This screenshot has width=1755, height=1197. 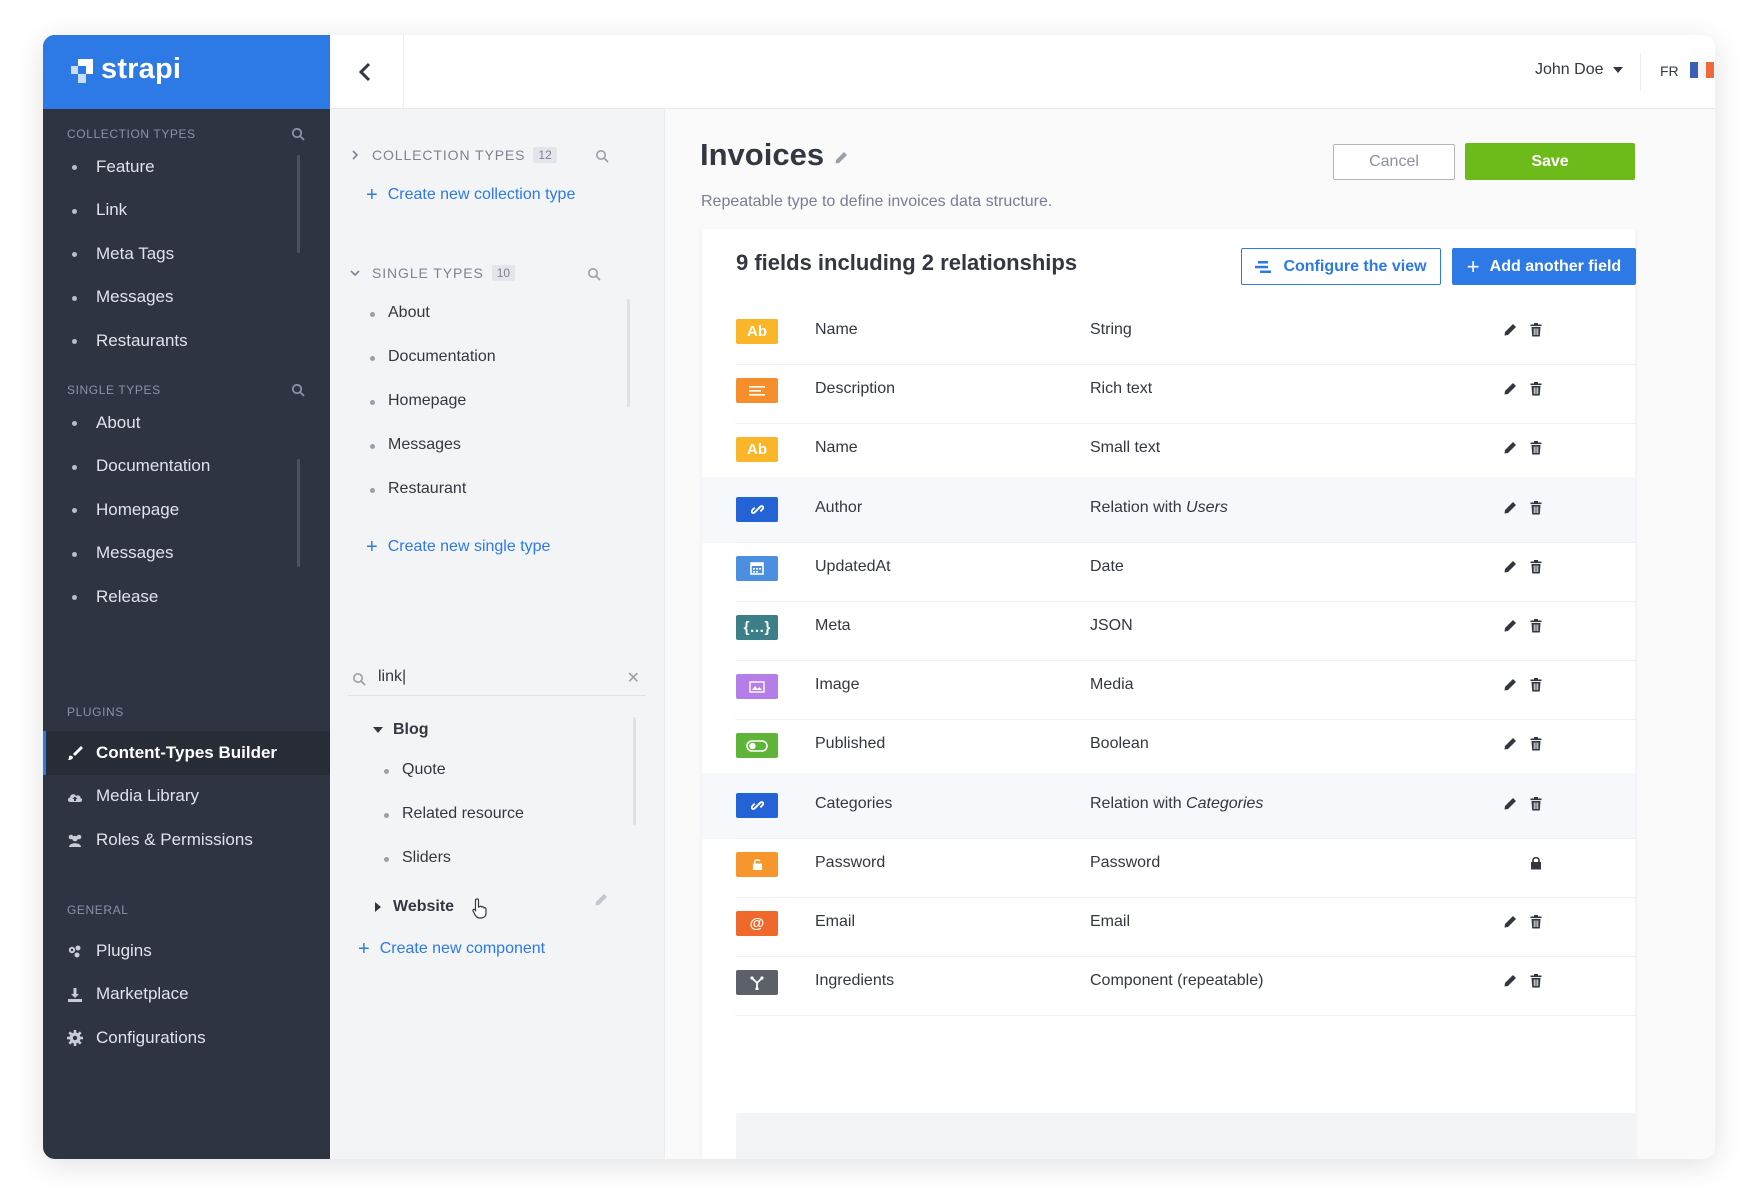 What do you see at coordinates (415, 445) in the screenshot?
I see `single-type-item: Messages` at bounding box center [415, 445].